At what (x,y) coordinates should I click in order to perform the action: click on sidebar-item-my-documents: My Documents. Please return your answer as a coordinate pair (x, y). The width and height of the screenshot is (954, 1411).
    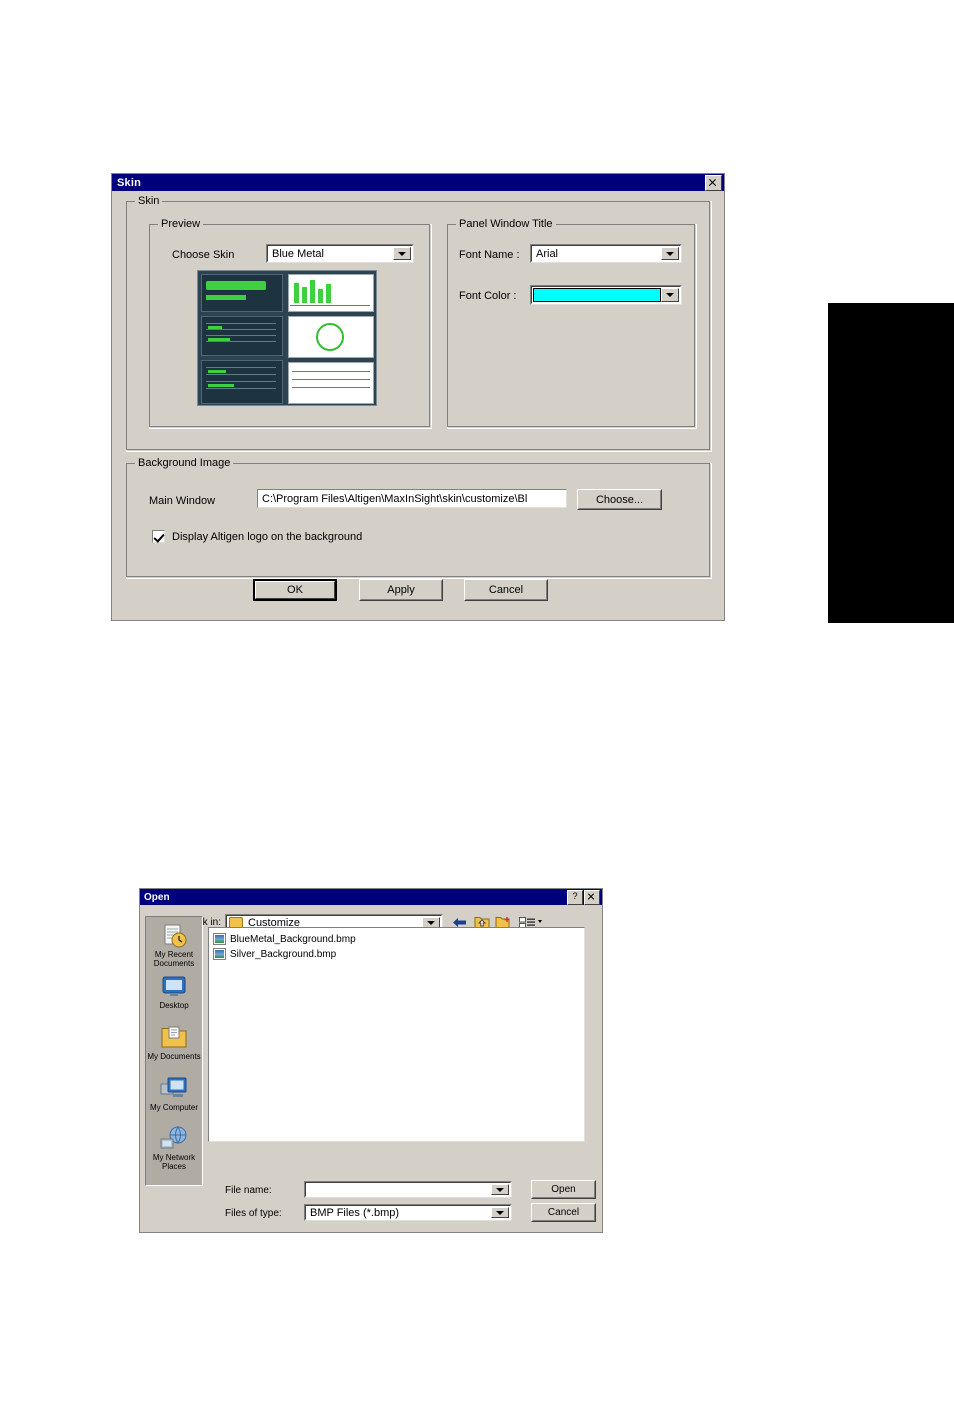
    Looking at the image, I should click on (174, 1043).